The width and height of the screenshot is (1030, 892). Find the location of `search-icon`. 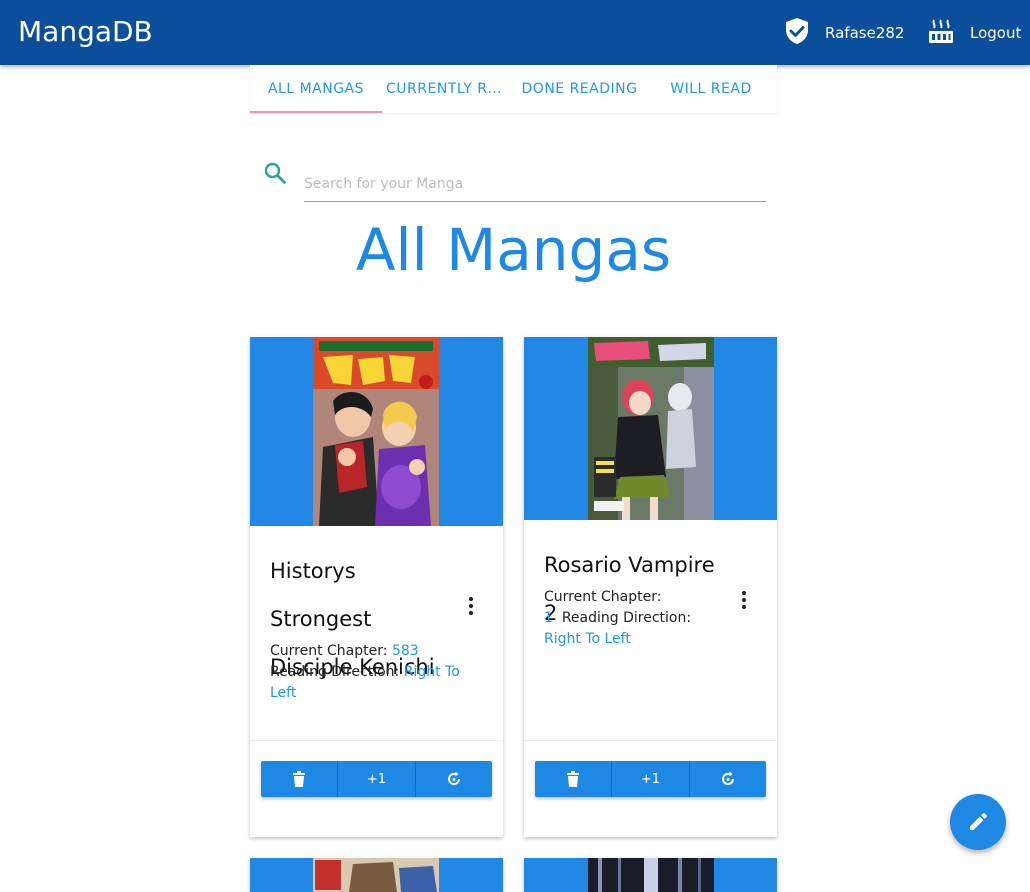

search-icon is located at coordinates (275, 175).